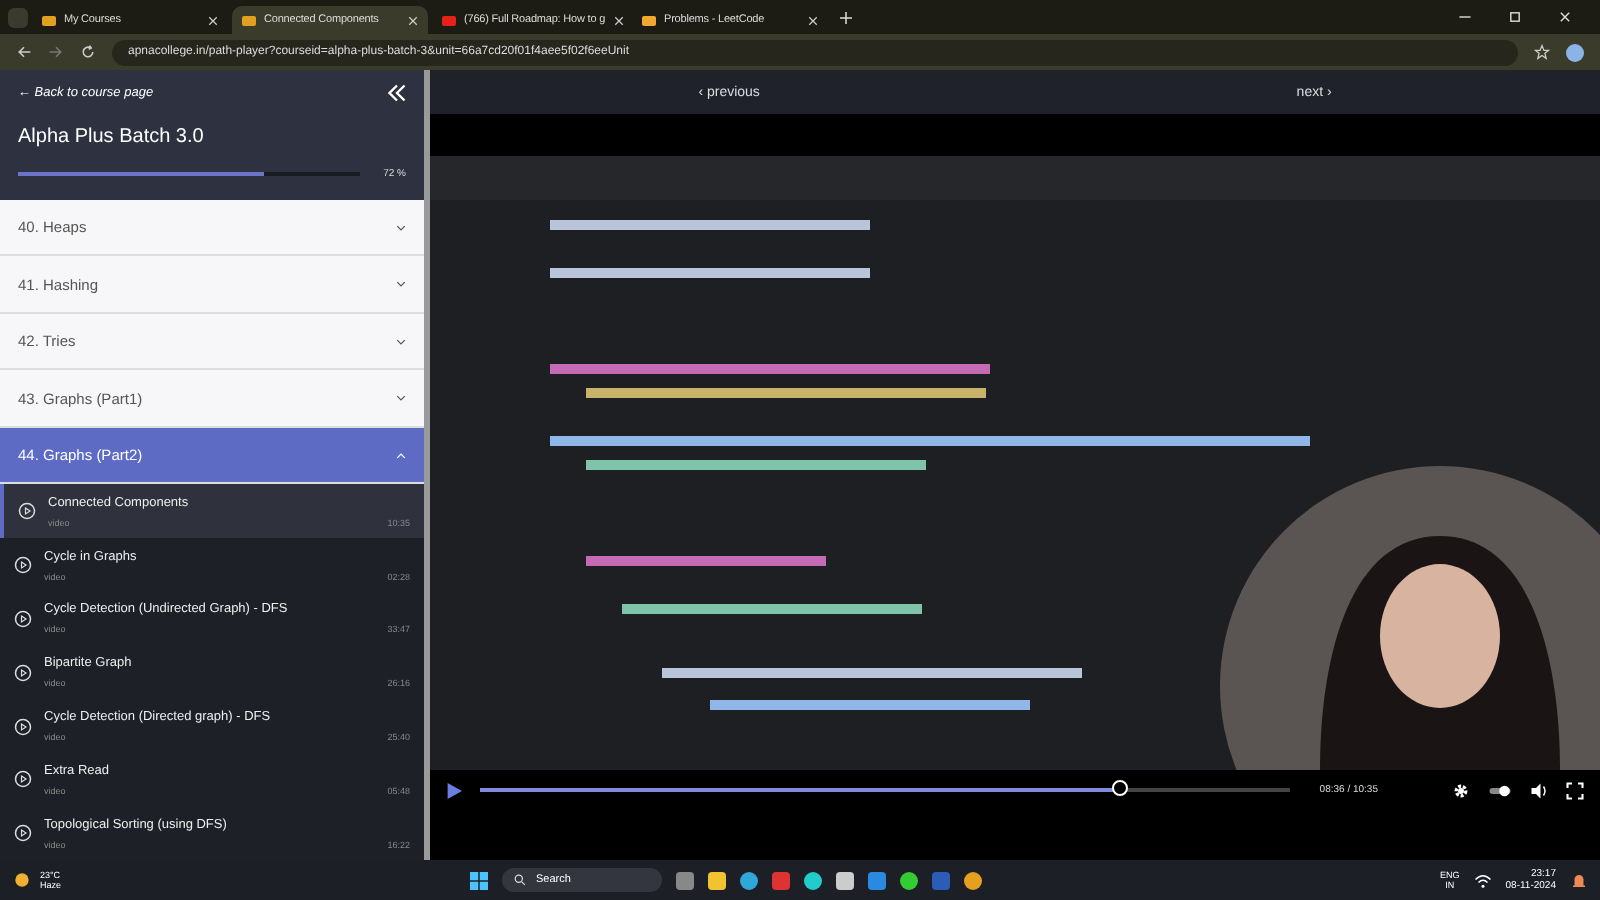 The width and height of the screenshot is (1600, 900). Describe the element at coordinates (520, 880) in the screenshot. I see `search-icon` at that location.